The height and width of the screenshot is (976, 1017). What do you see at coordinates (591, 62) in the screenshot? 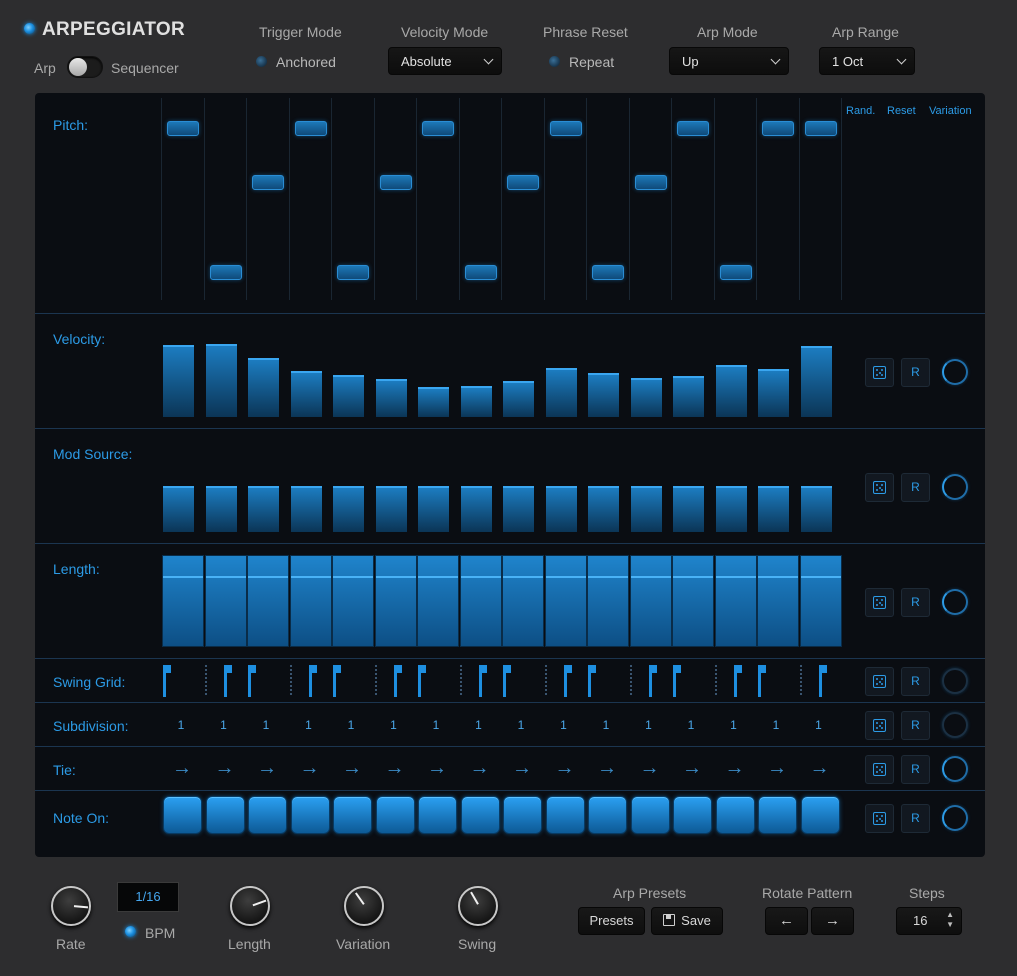
I see `phrase-reset-value: Repeat` at bounding box center [591, 62].